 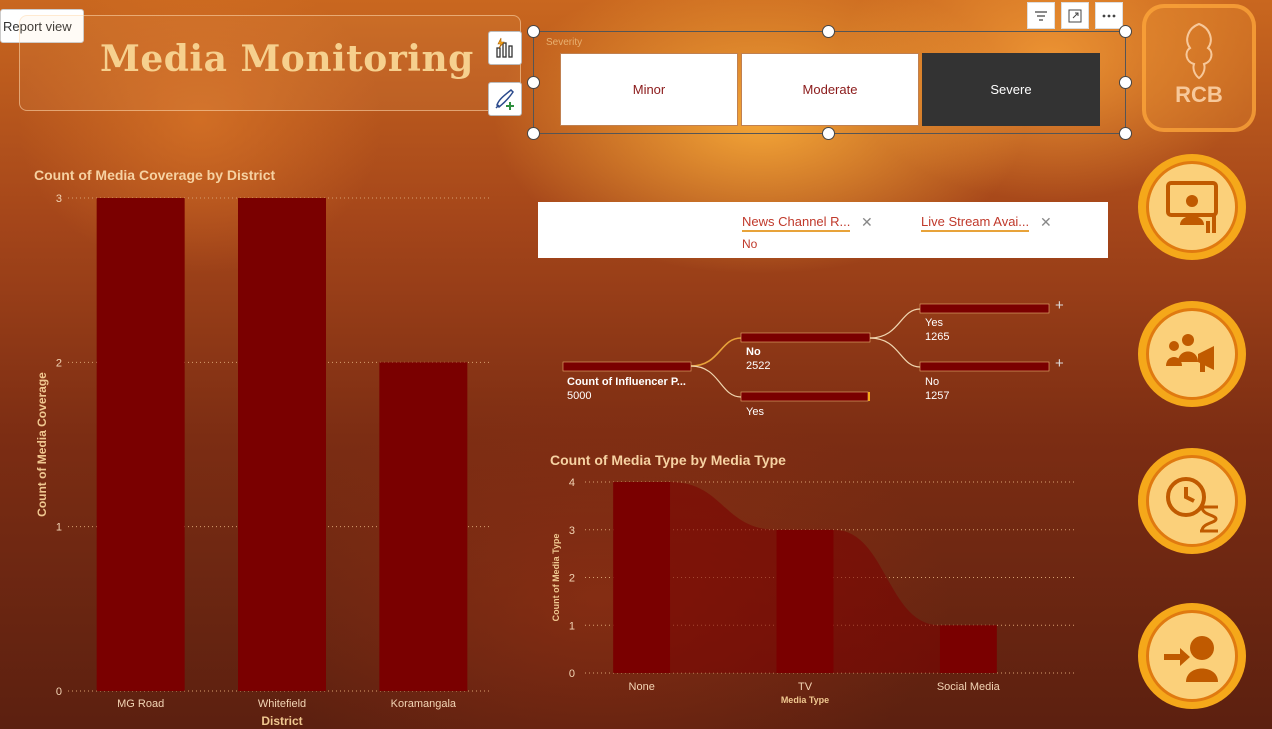 I want to click on nav-time-button, so click(x=1192, y=501).